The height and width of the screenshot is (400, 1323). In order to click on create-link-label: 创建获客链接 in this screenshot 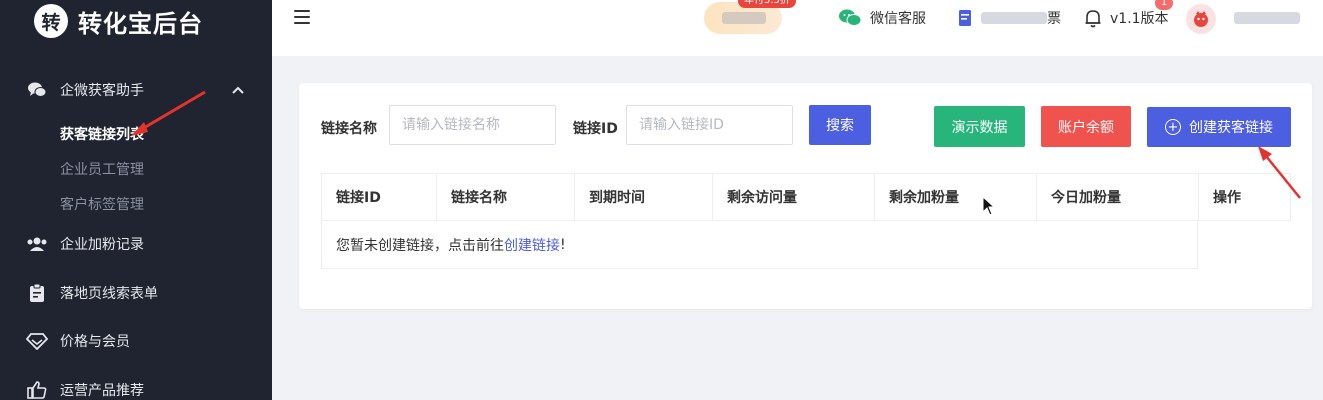, I will do `click(1231, 128)`.